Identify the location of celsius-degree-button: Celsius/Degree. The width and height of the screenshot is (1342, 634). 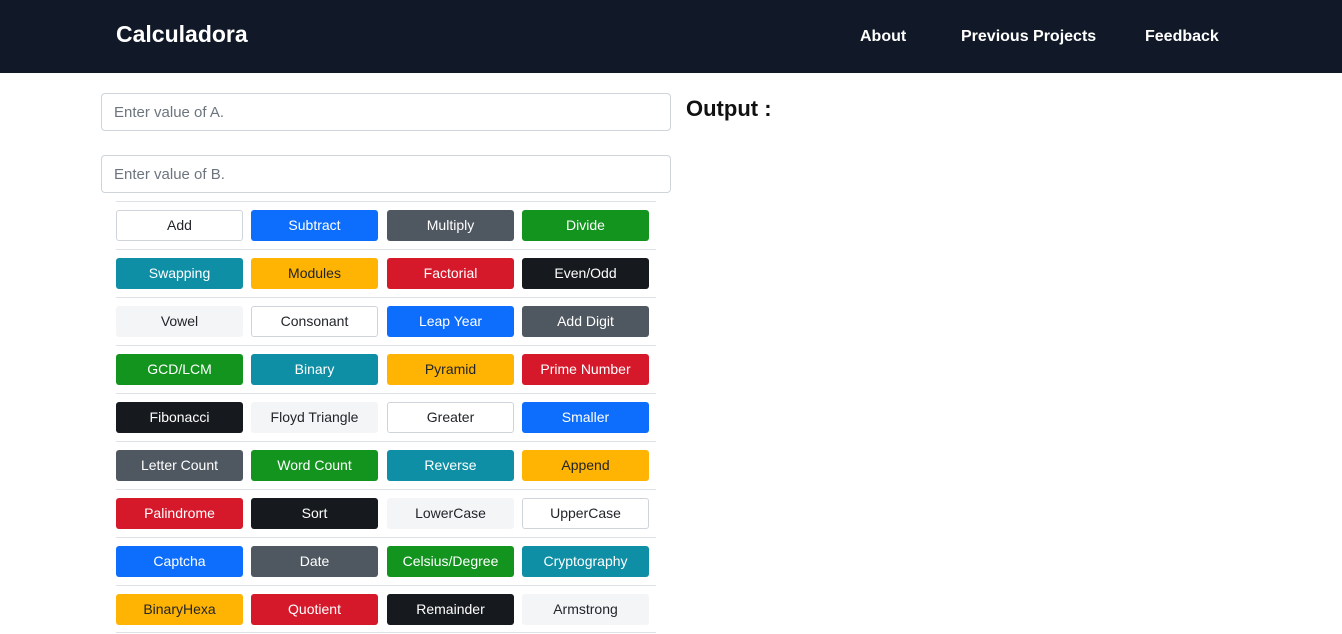
(450, 561).